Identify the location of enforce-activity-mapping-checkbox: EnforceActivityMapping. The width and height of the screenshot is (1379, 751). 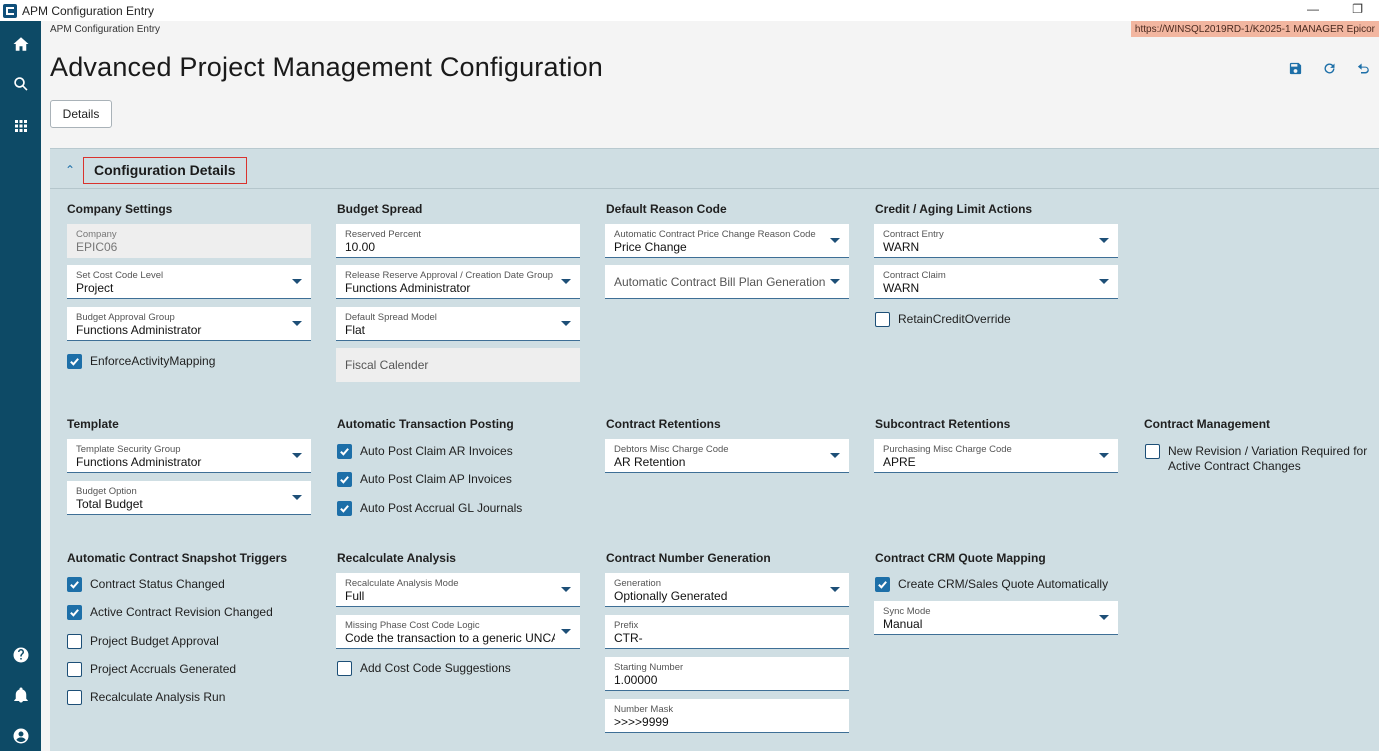
(141, 361).